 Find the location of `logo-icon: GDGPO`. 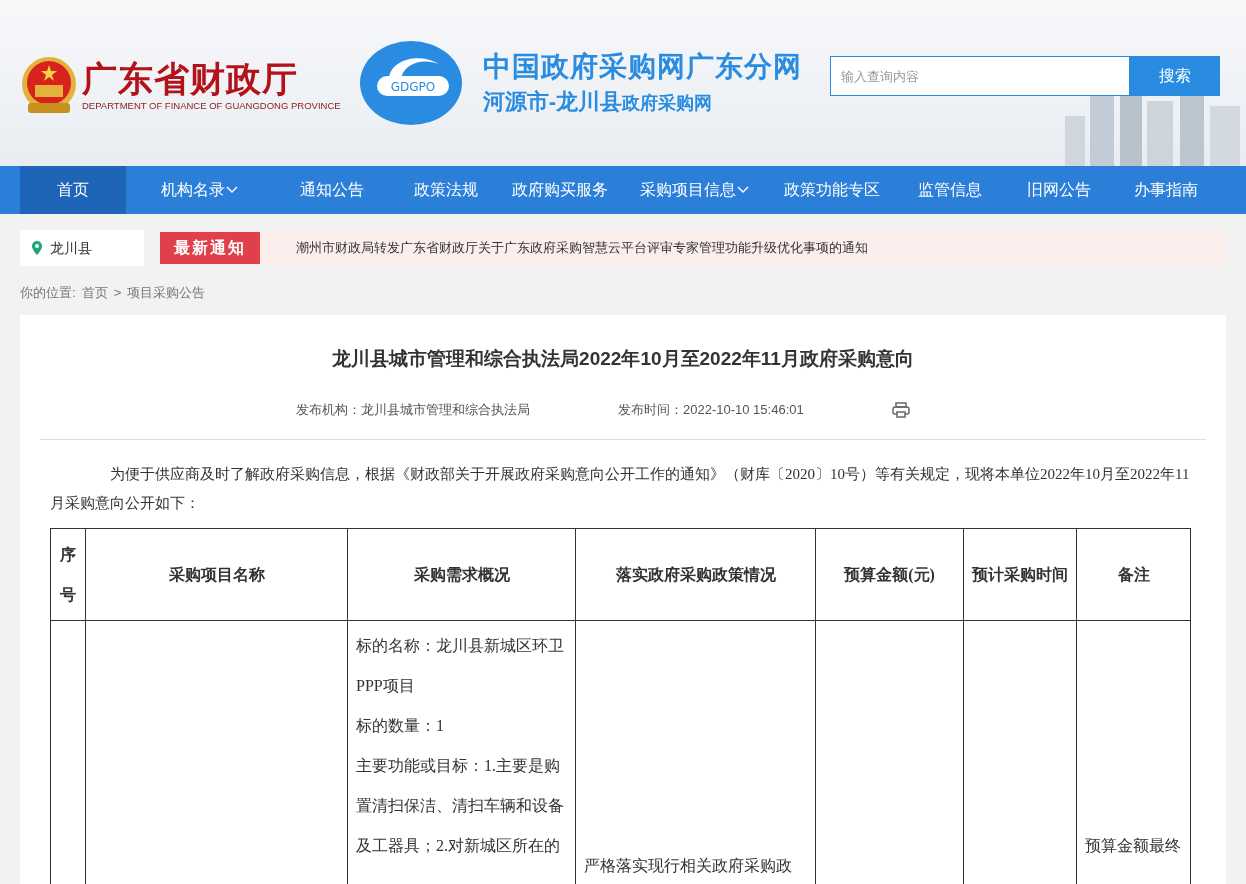

logo-icon: GDGPO is located at coordinates (410, 83).